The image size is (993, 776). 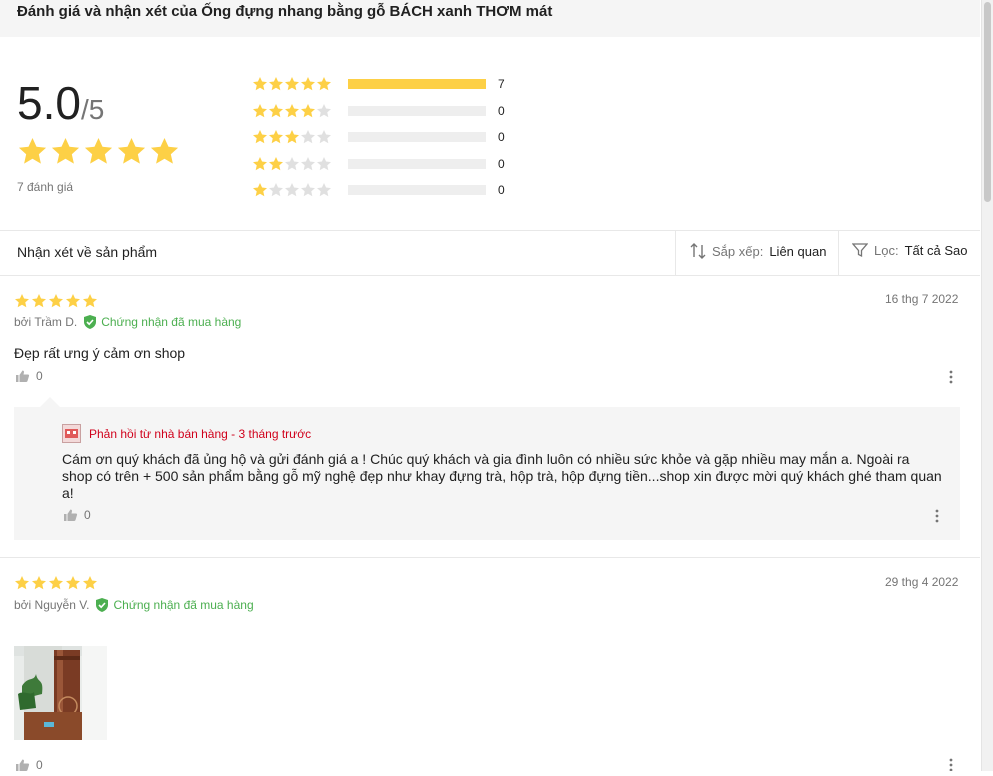 I want to click on filter-value: Tất cả Sao, so click(x=936, y=250).